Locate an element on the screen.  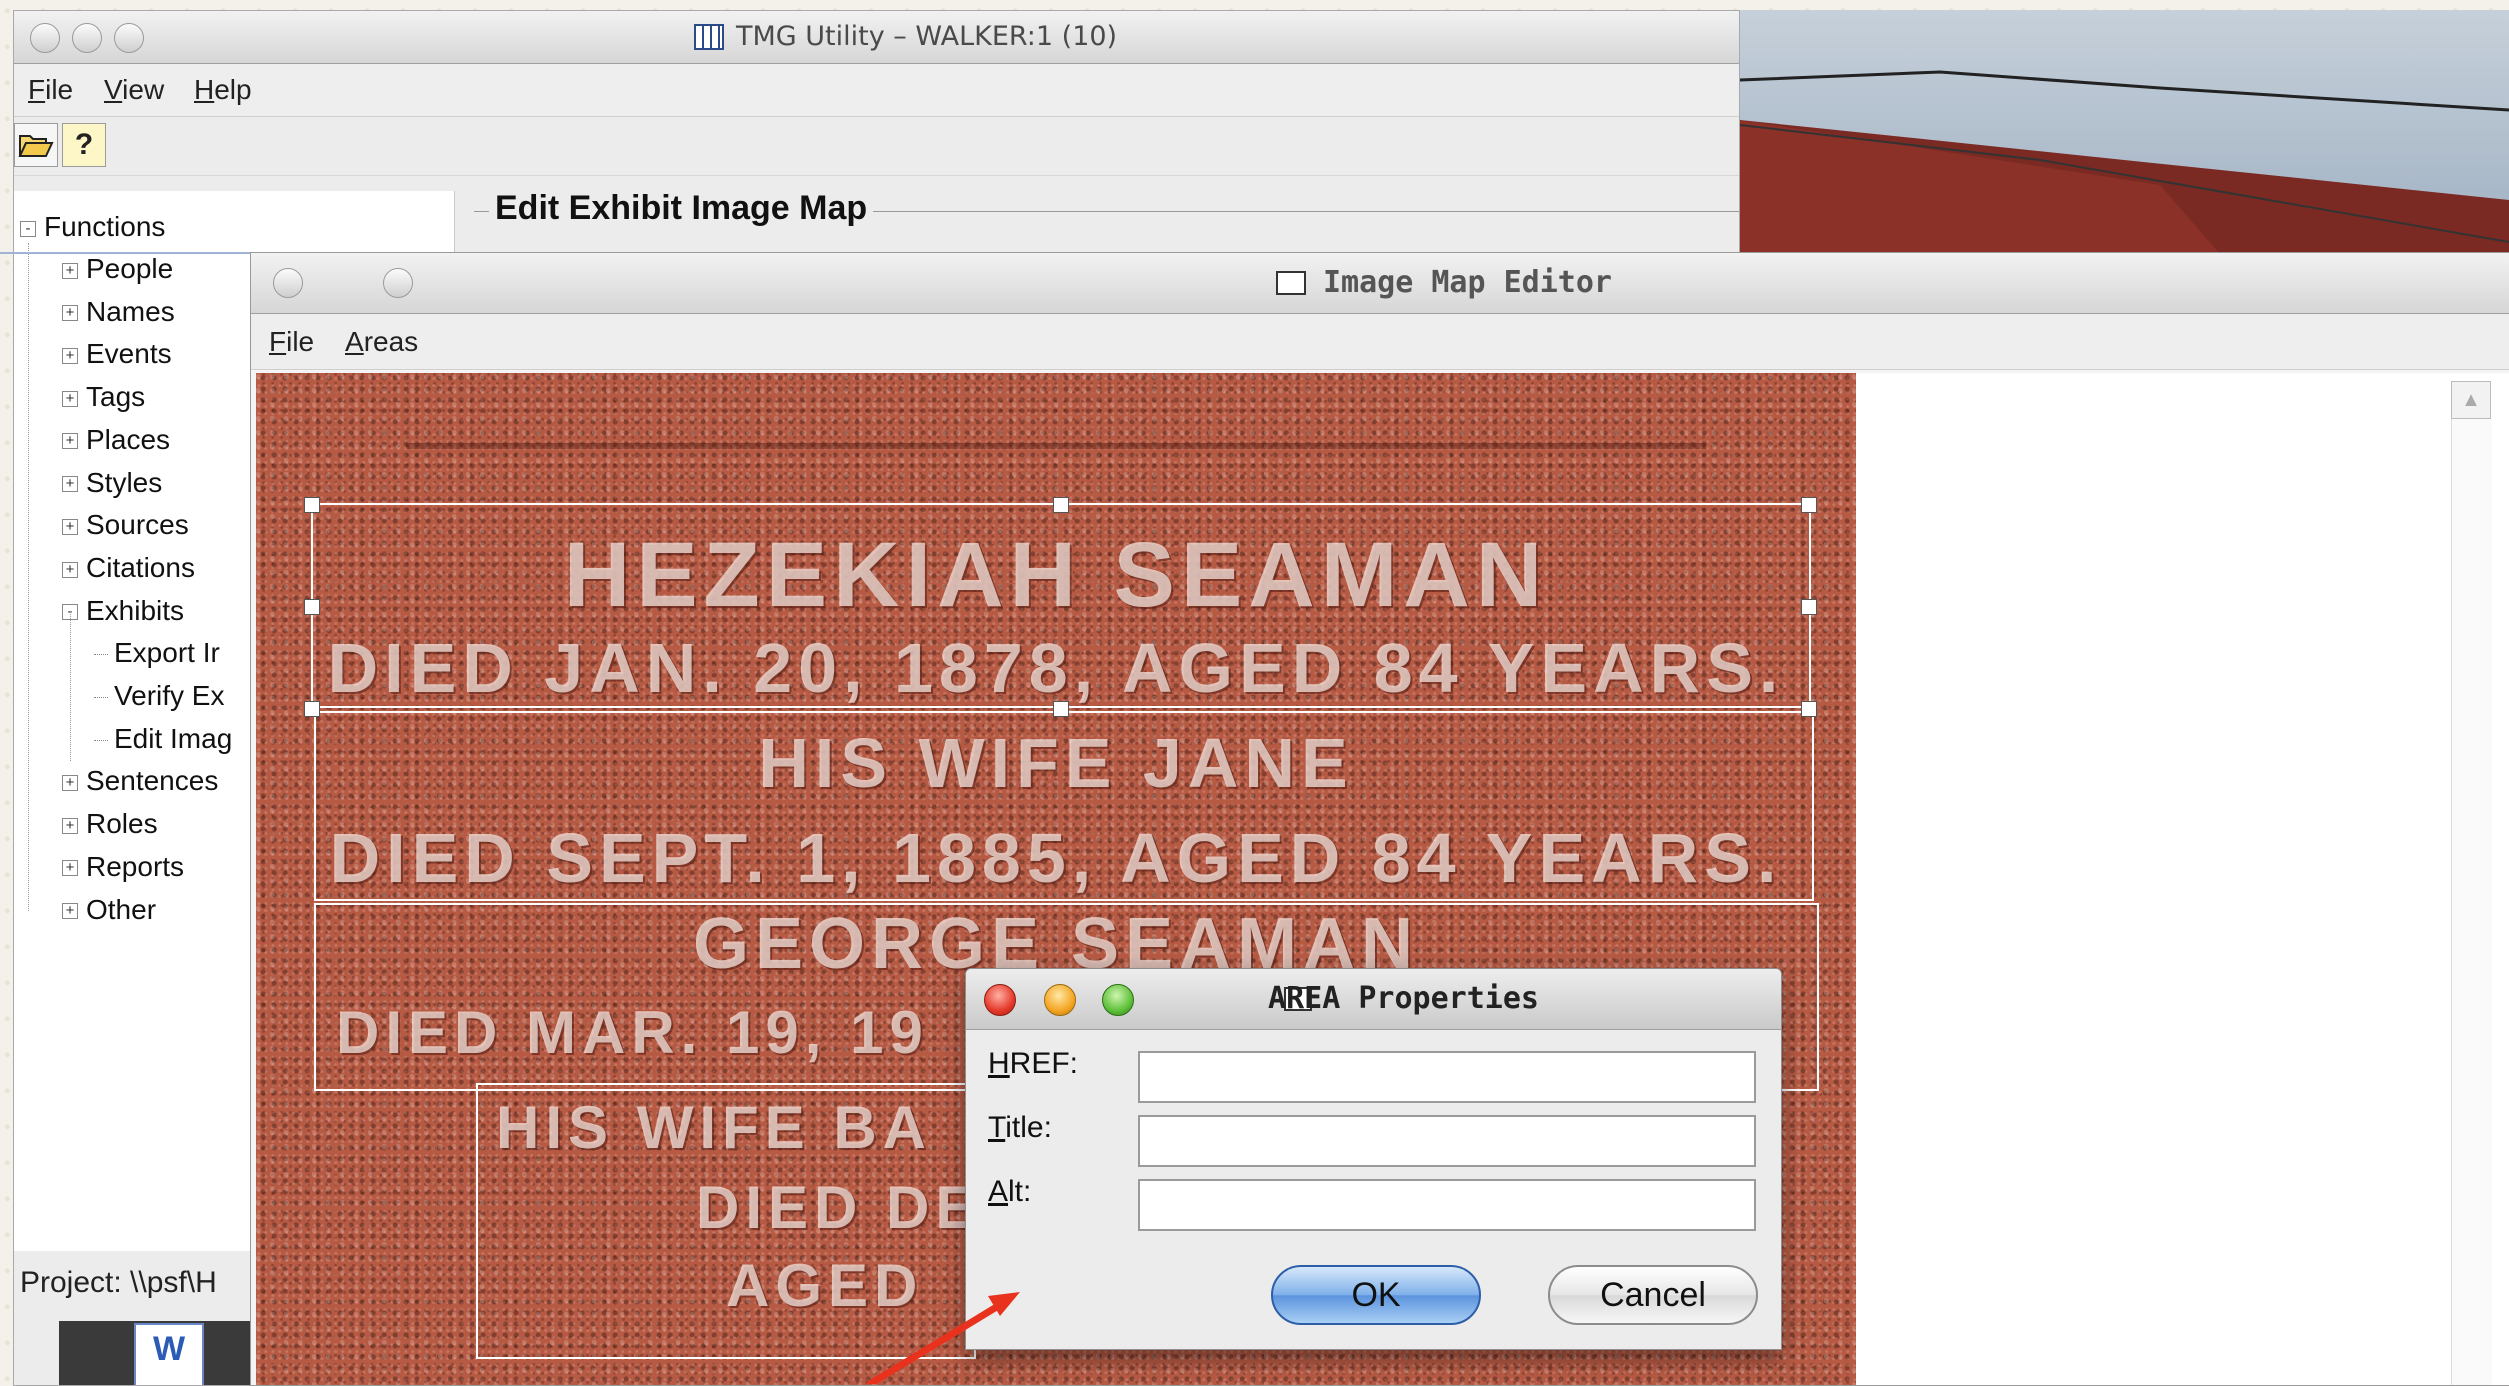
tmg-titlebar: TMG Utility – WALKER:1 (10) is located at coordinates (876, 37).